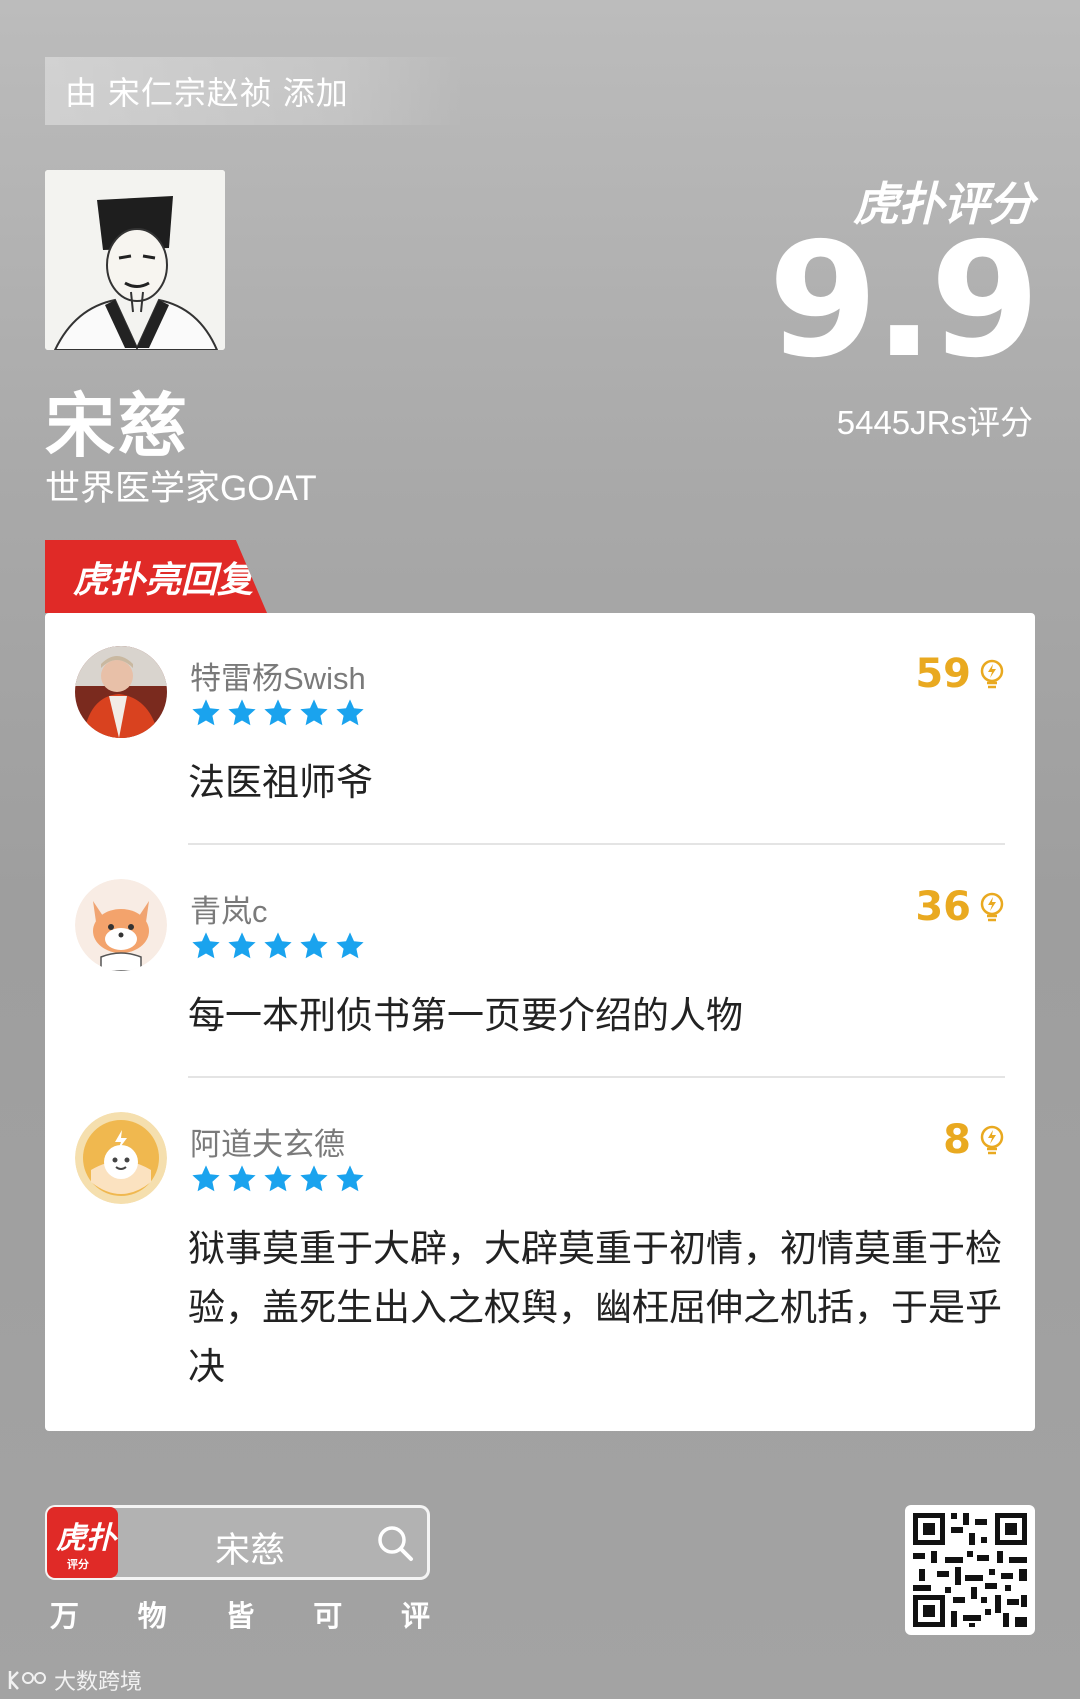 The image size is (1080, 1699). I want to click on slogan: 万 物 皆 可 评, so click(240, 1614).